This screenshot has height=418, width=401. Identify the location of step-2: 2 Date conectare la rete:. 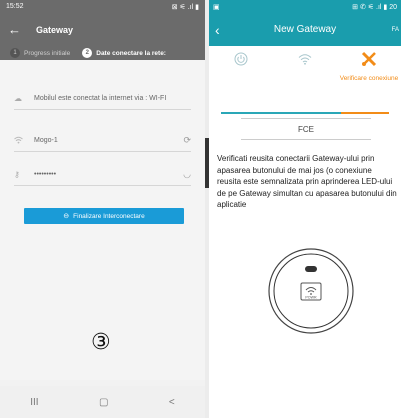
(124, 53).